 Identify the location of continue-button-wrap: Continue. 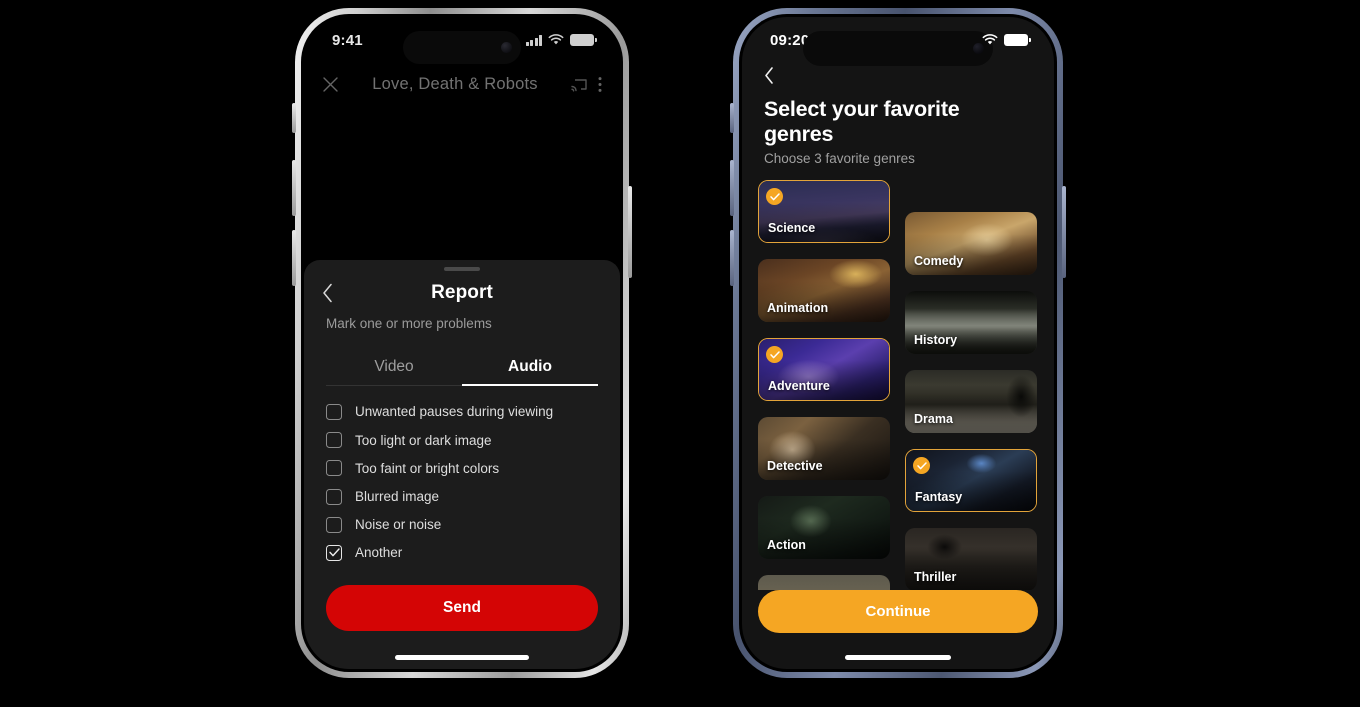
(898, 611).